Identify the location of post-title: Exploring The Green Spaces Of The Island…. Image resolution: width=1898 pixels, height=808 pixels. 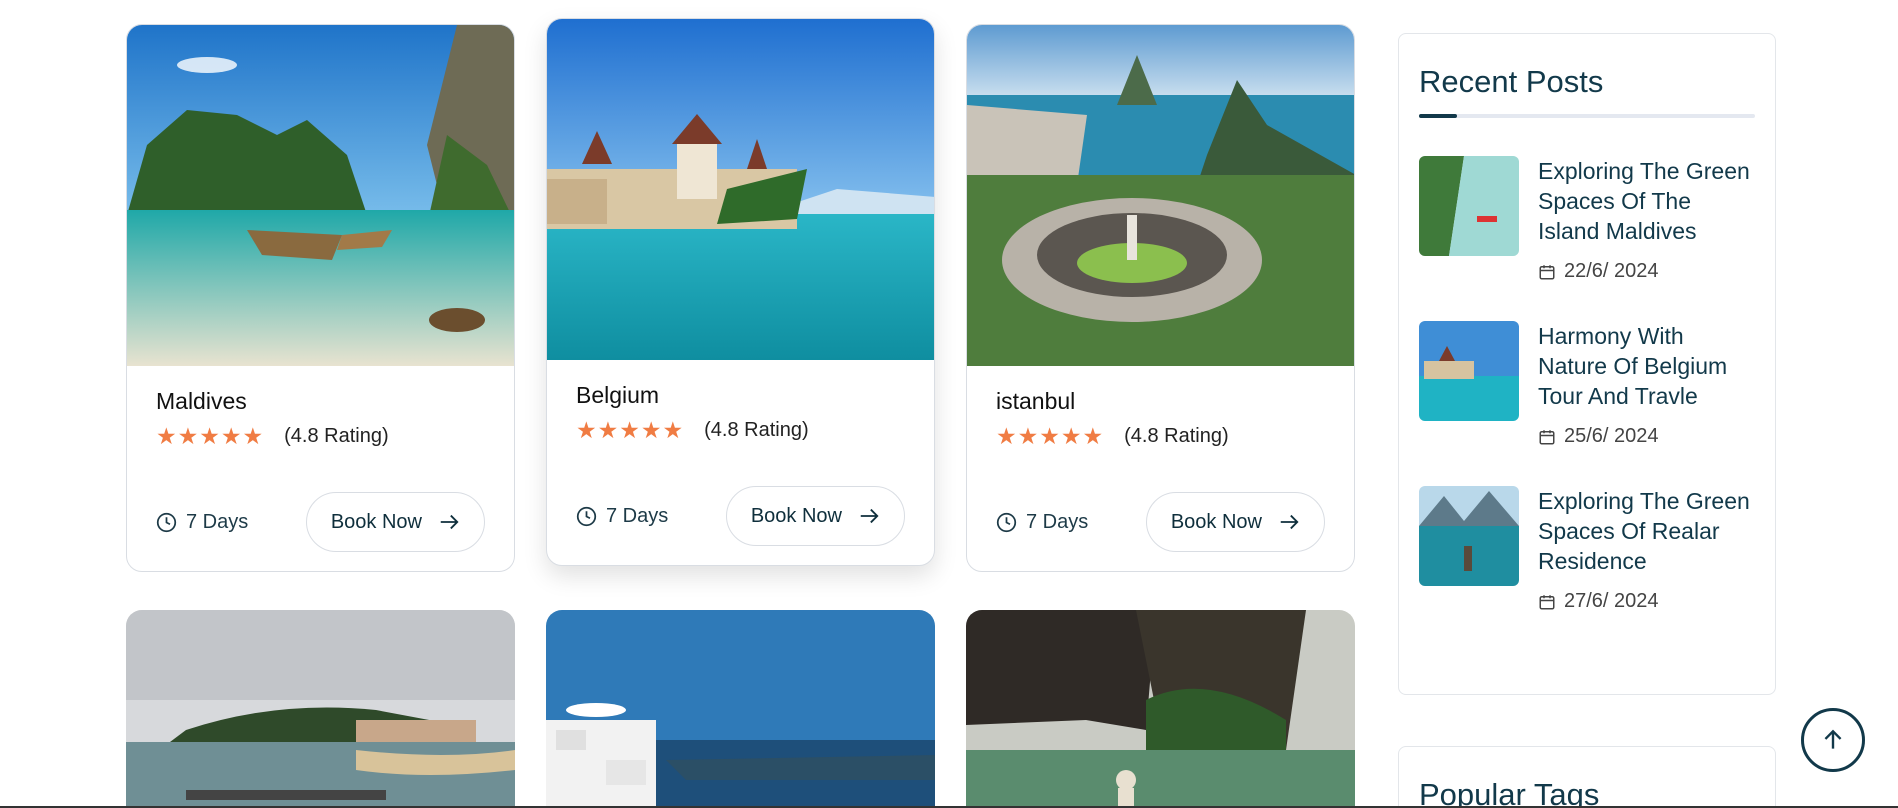
(1646, 201).